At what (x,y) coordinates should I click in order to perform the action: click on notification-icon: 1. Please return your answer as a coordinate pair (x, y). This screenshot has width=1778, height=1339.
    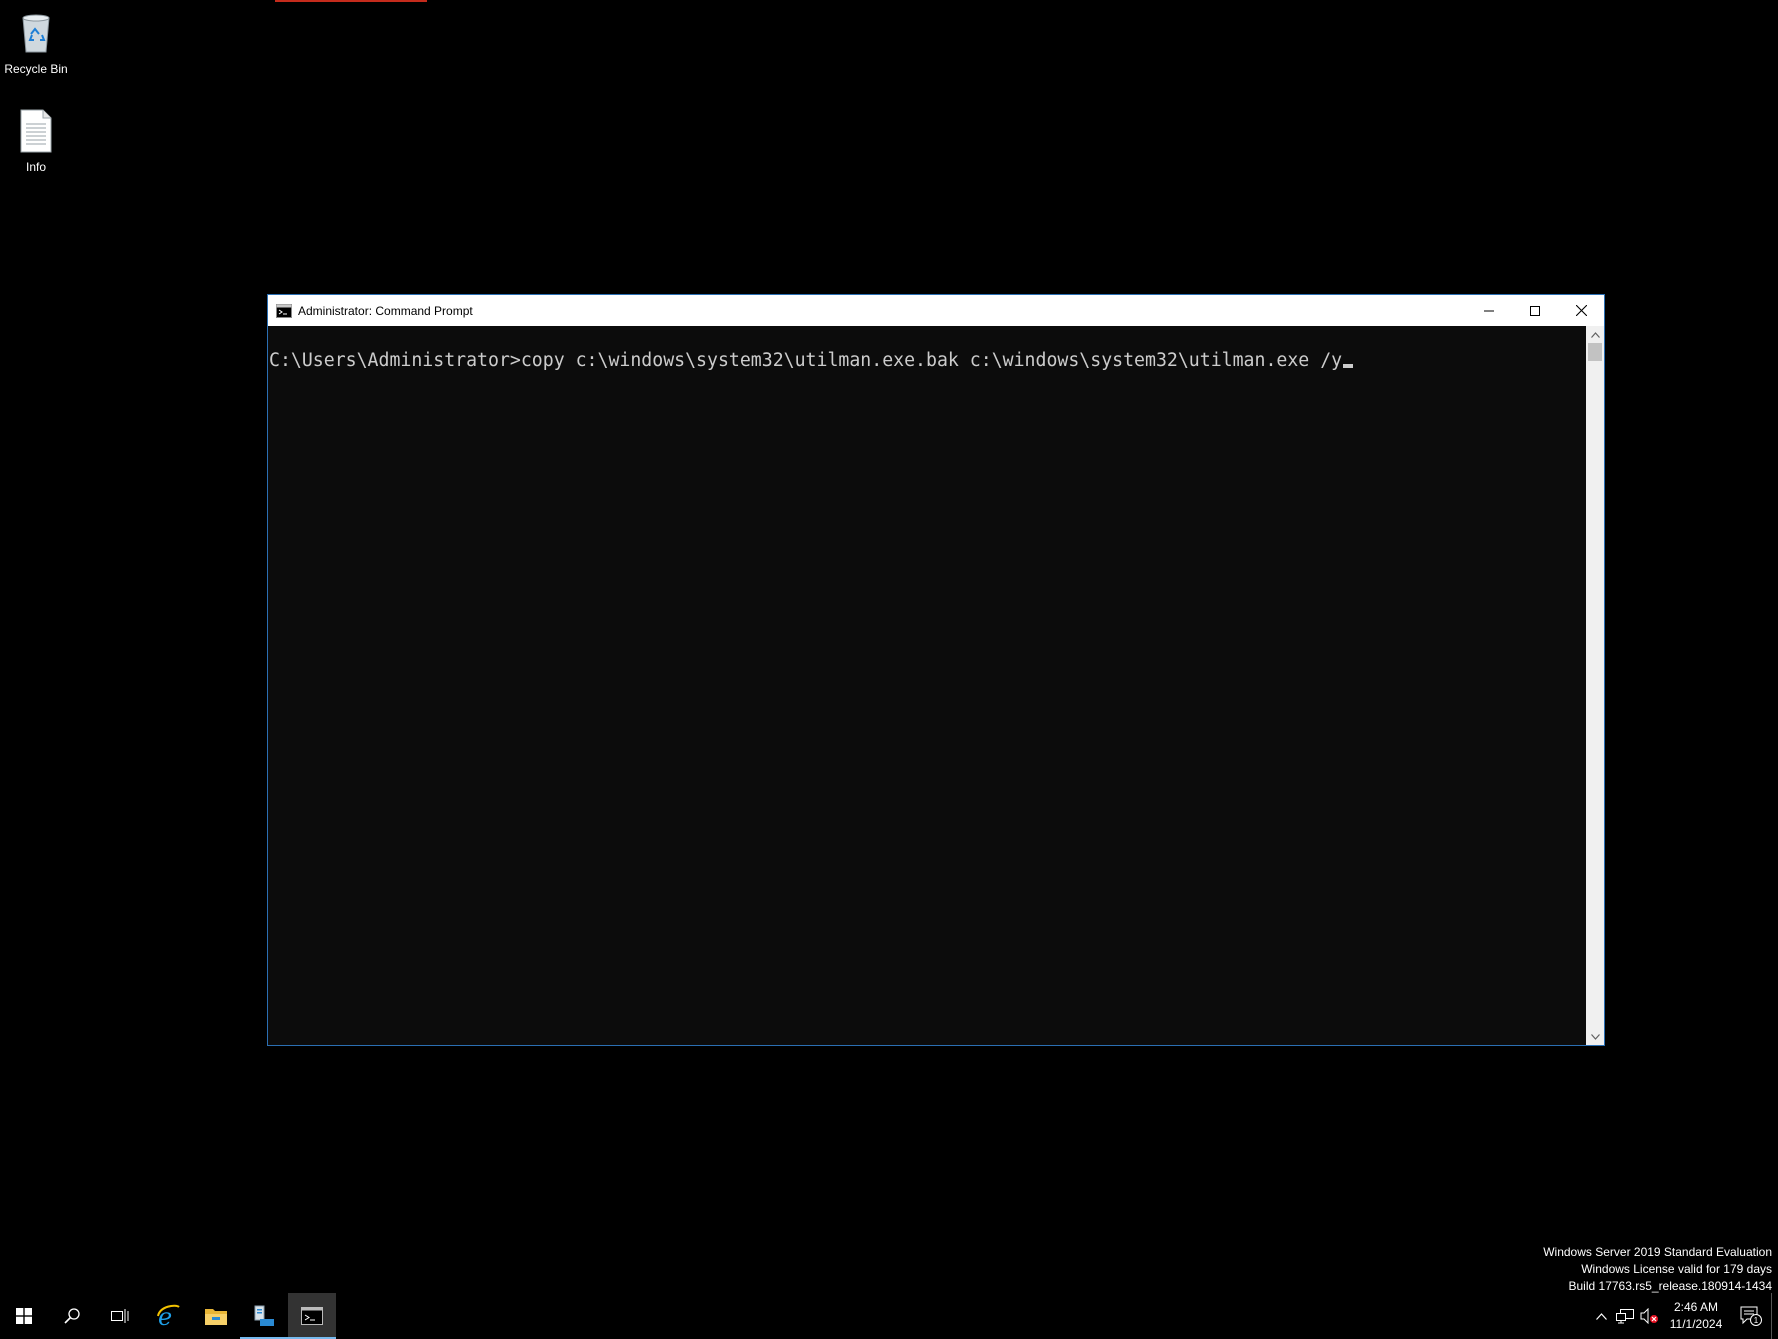
    Looking at the image, I should click on (1751, 1316).